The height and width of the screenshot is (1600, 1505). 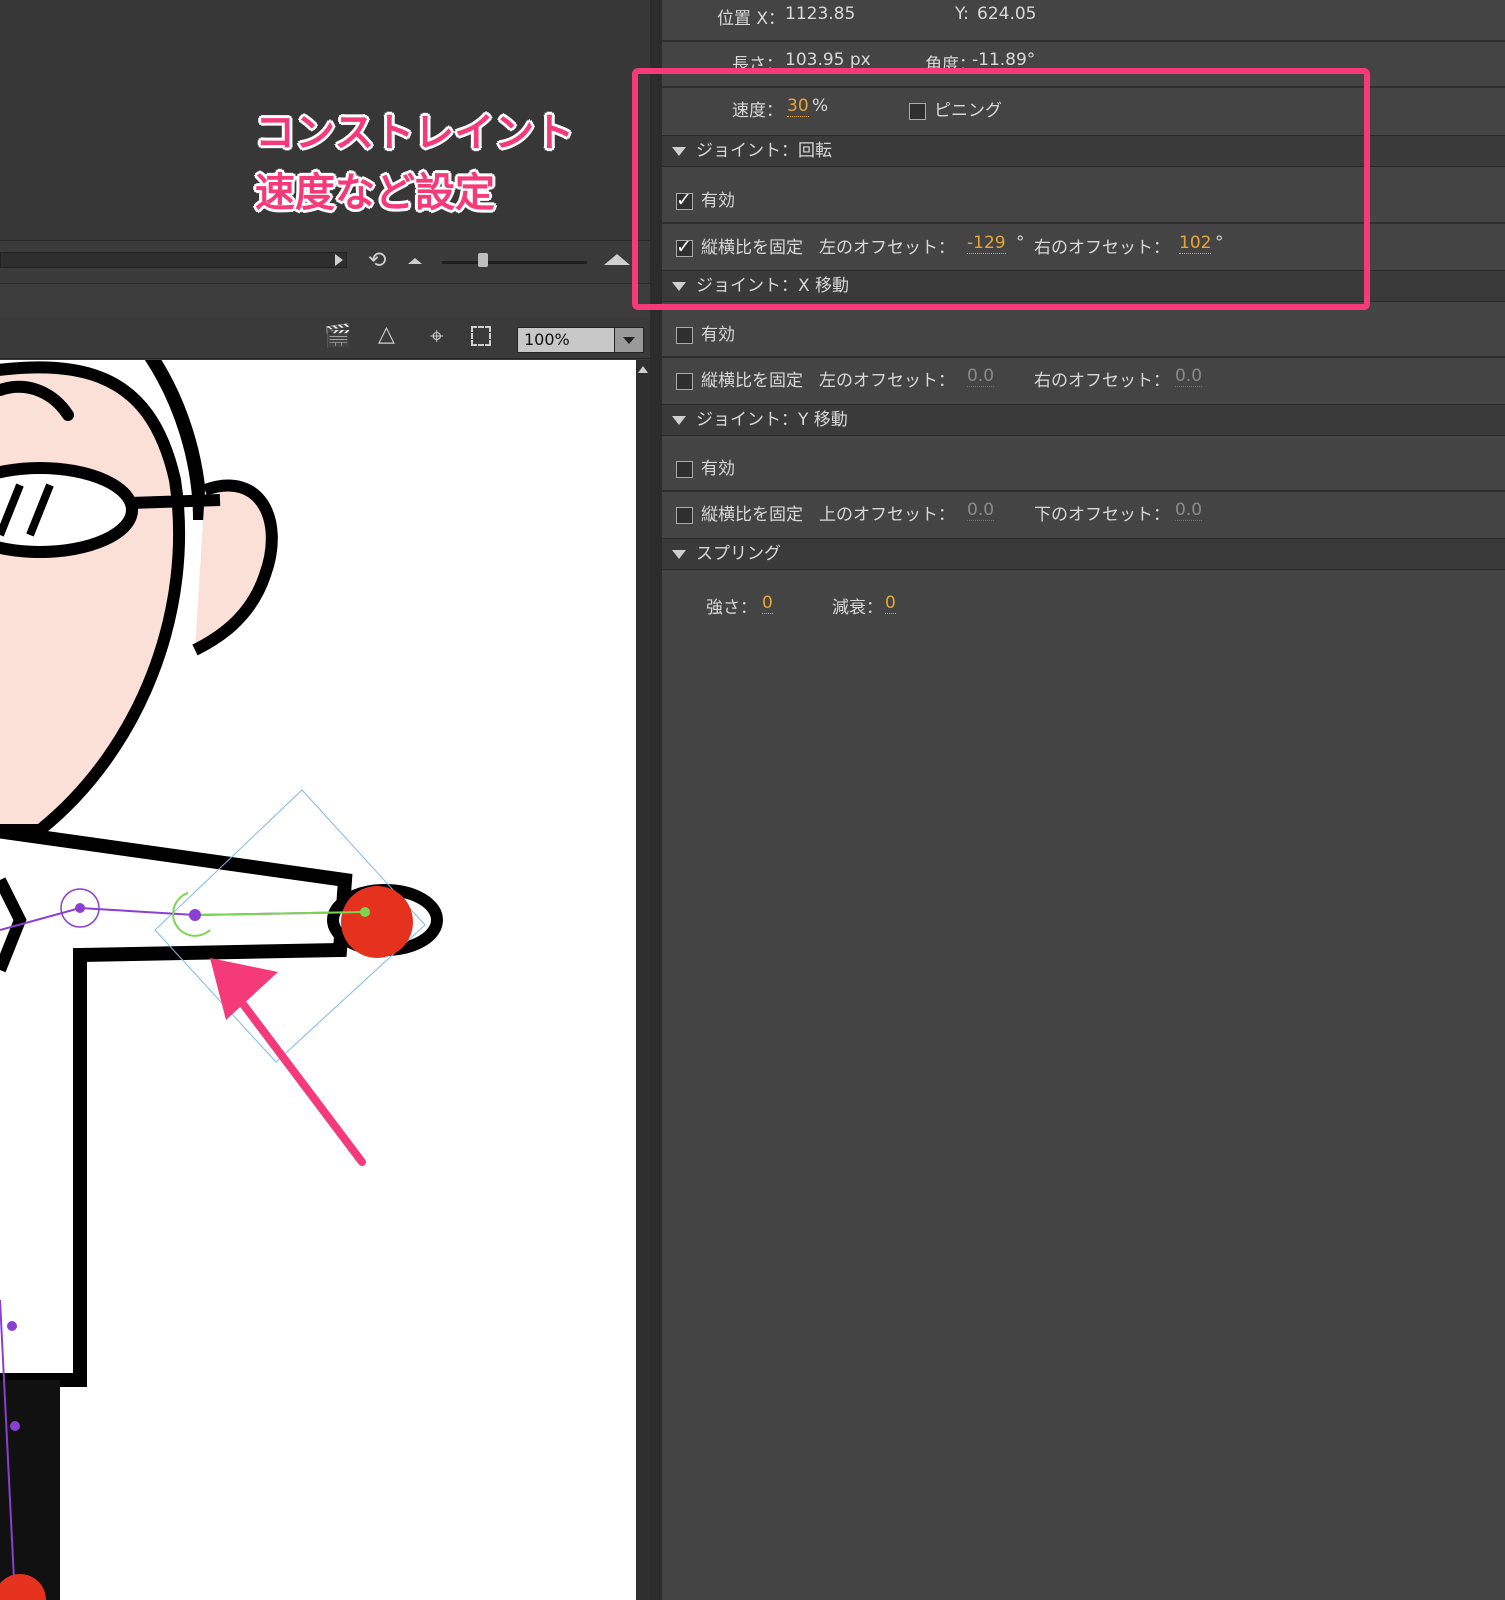 What do you see at coordinates (857, 608) in the screenshot?
I see `damping-label: 減衰：` at bounding box center [857, 608].